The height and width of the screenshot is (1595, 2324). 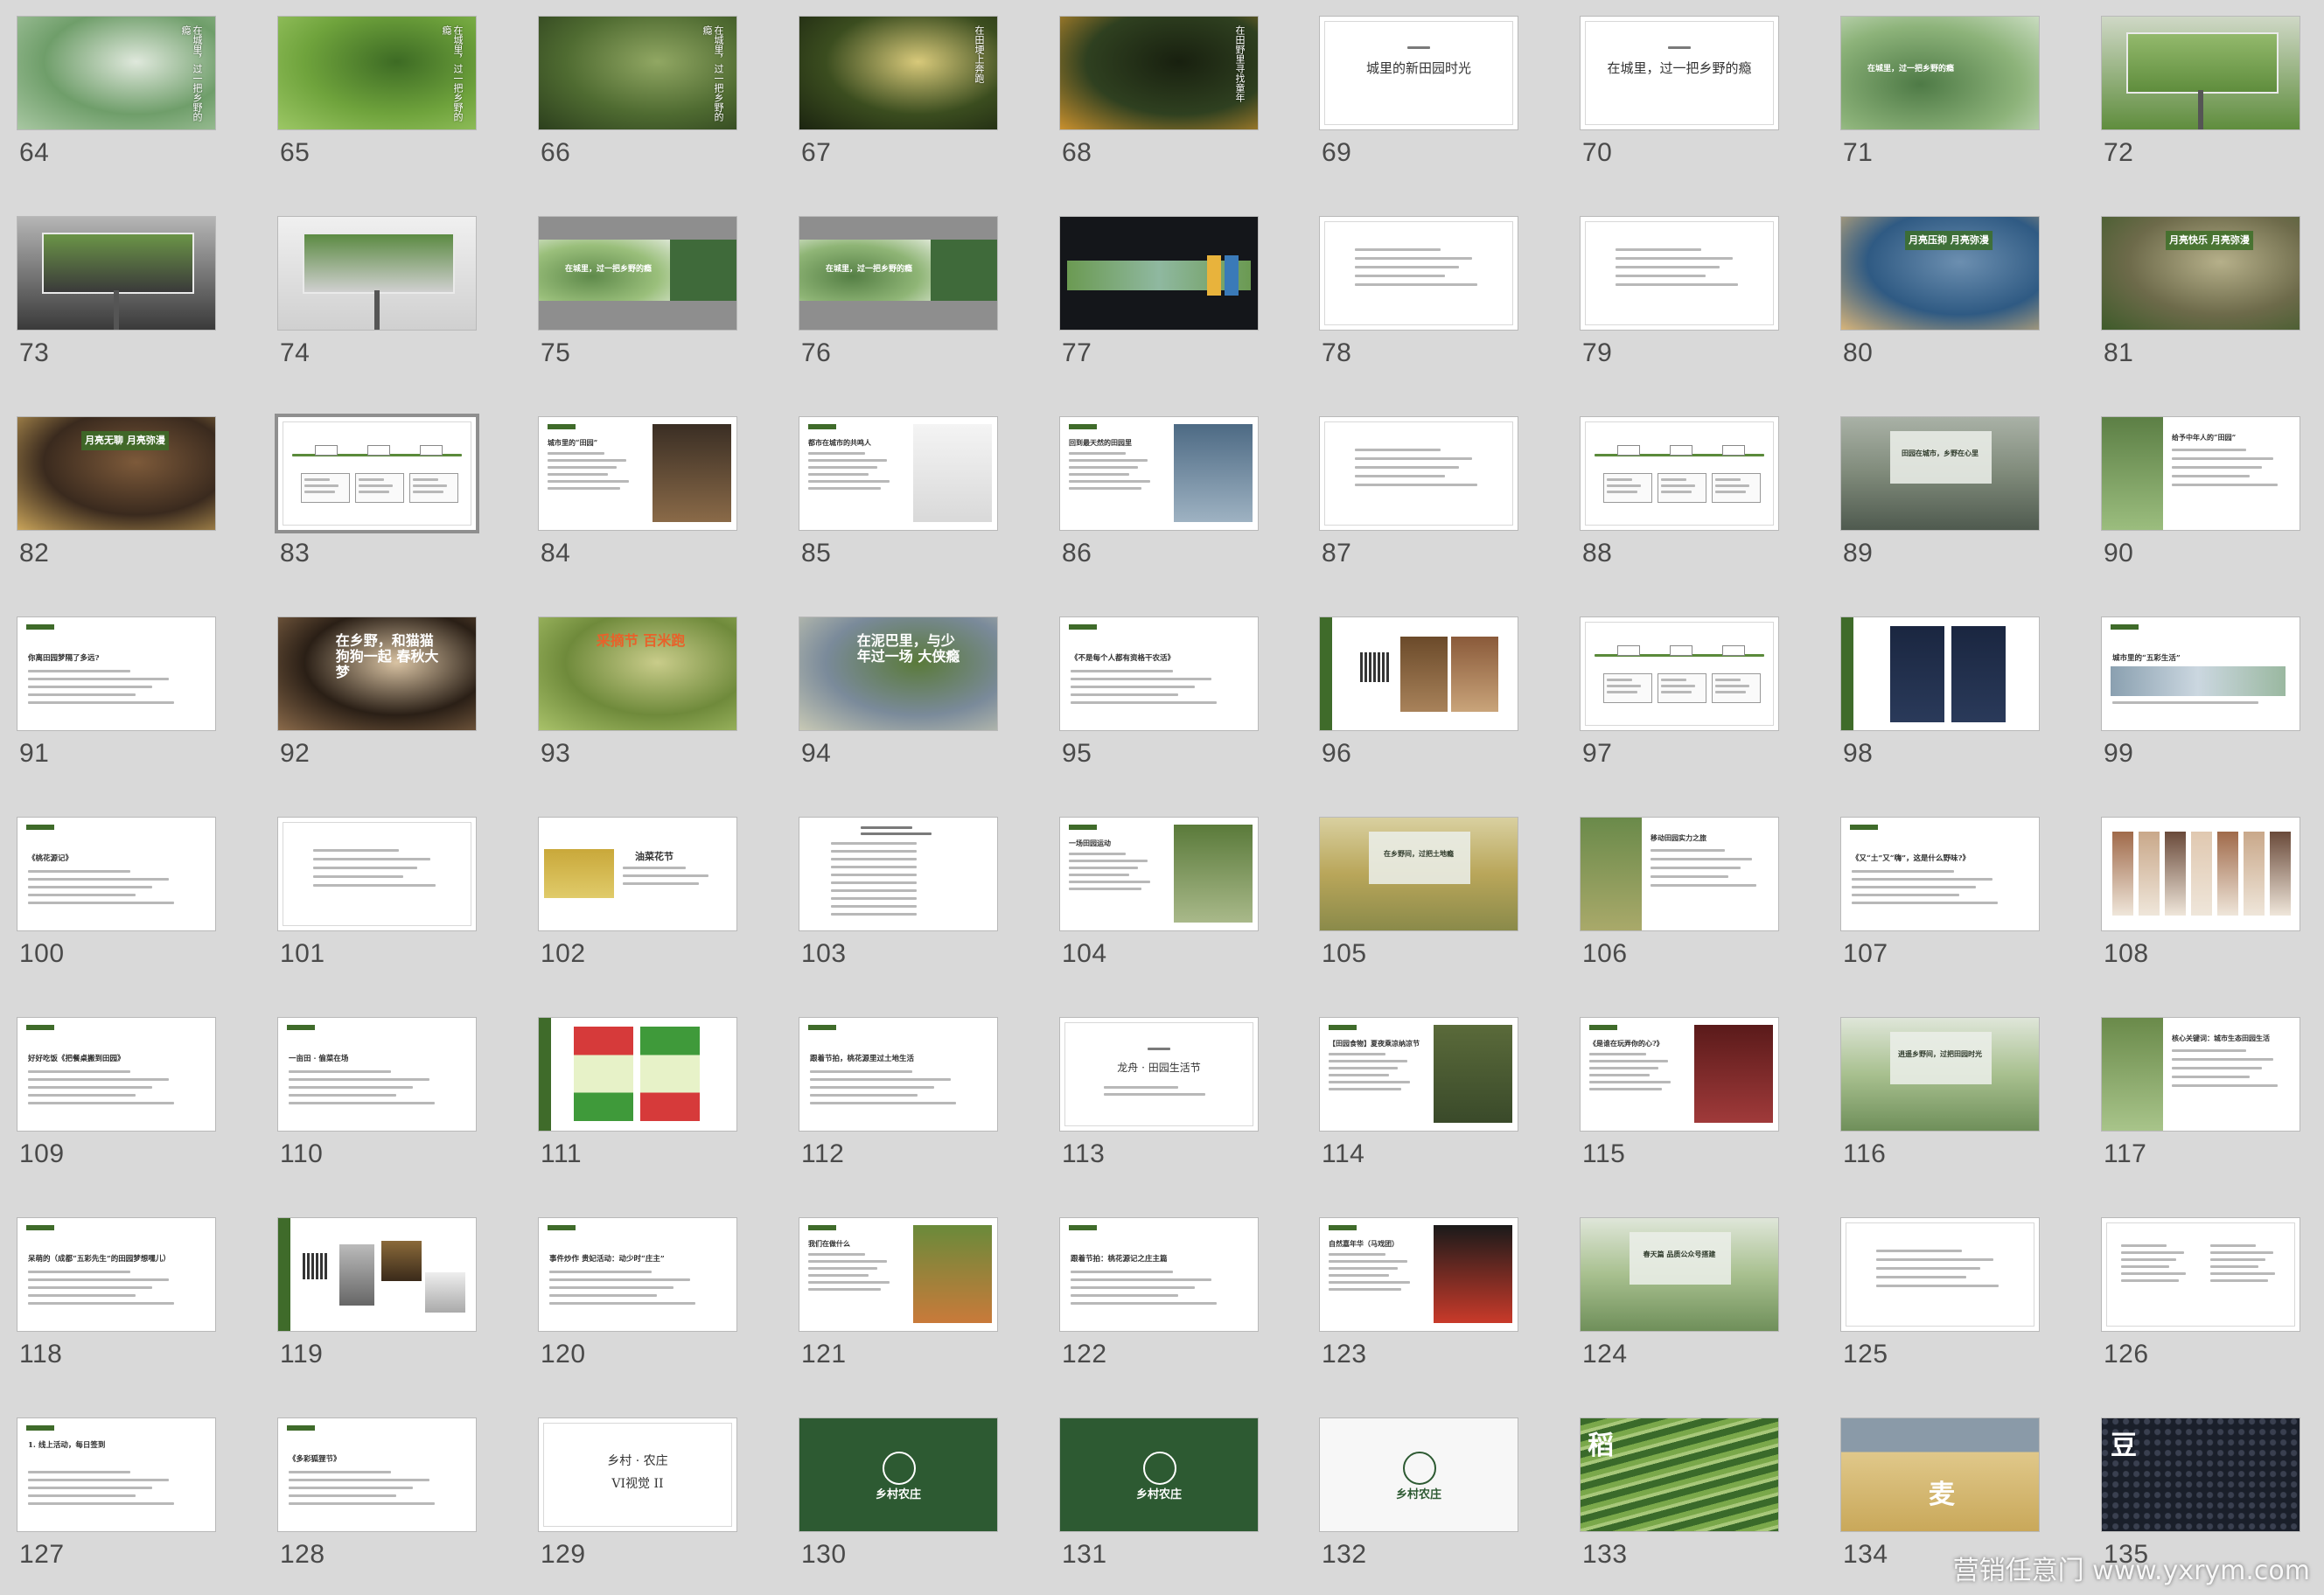 I want to click on slide-cell: 1. 线上活动，每日签到 127, so click(x=122, y=1495).